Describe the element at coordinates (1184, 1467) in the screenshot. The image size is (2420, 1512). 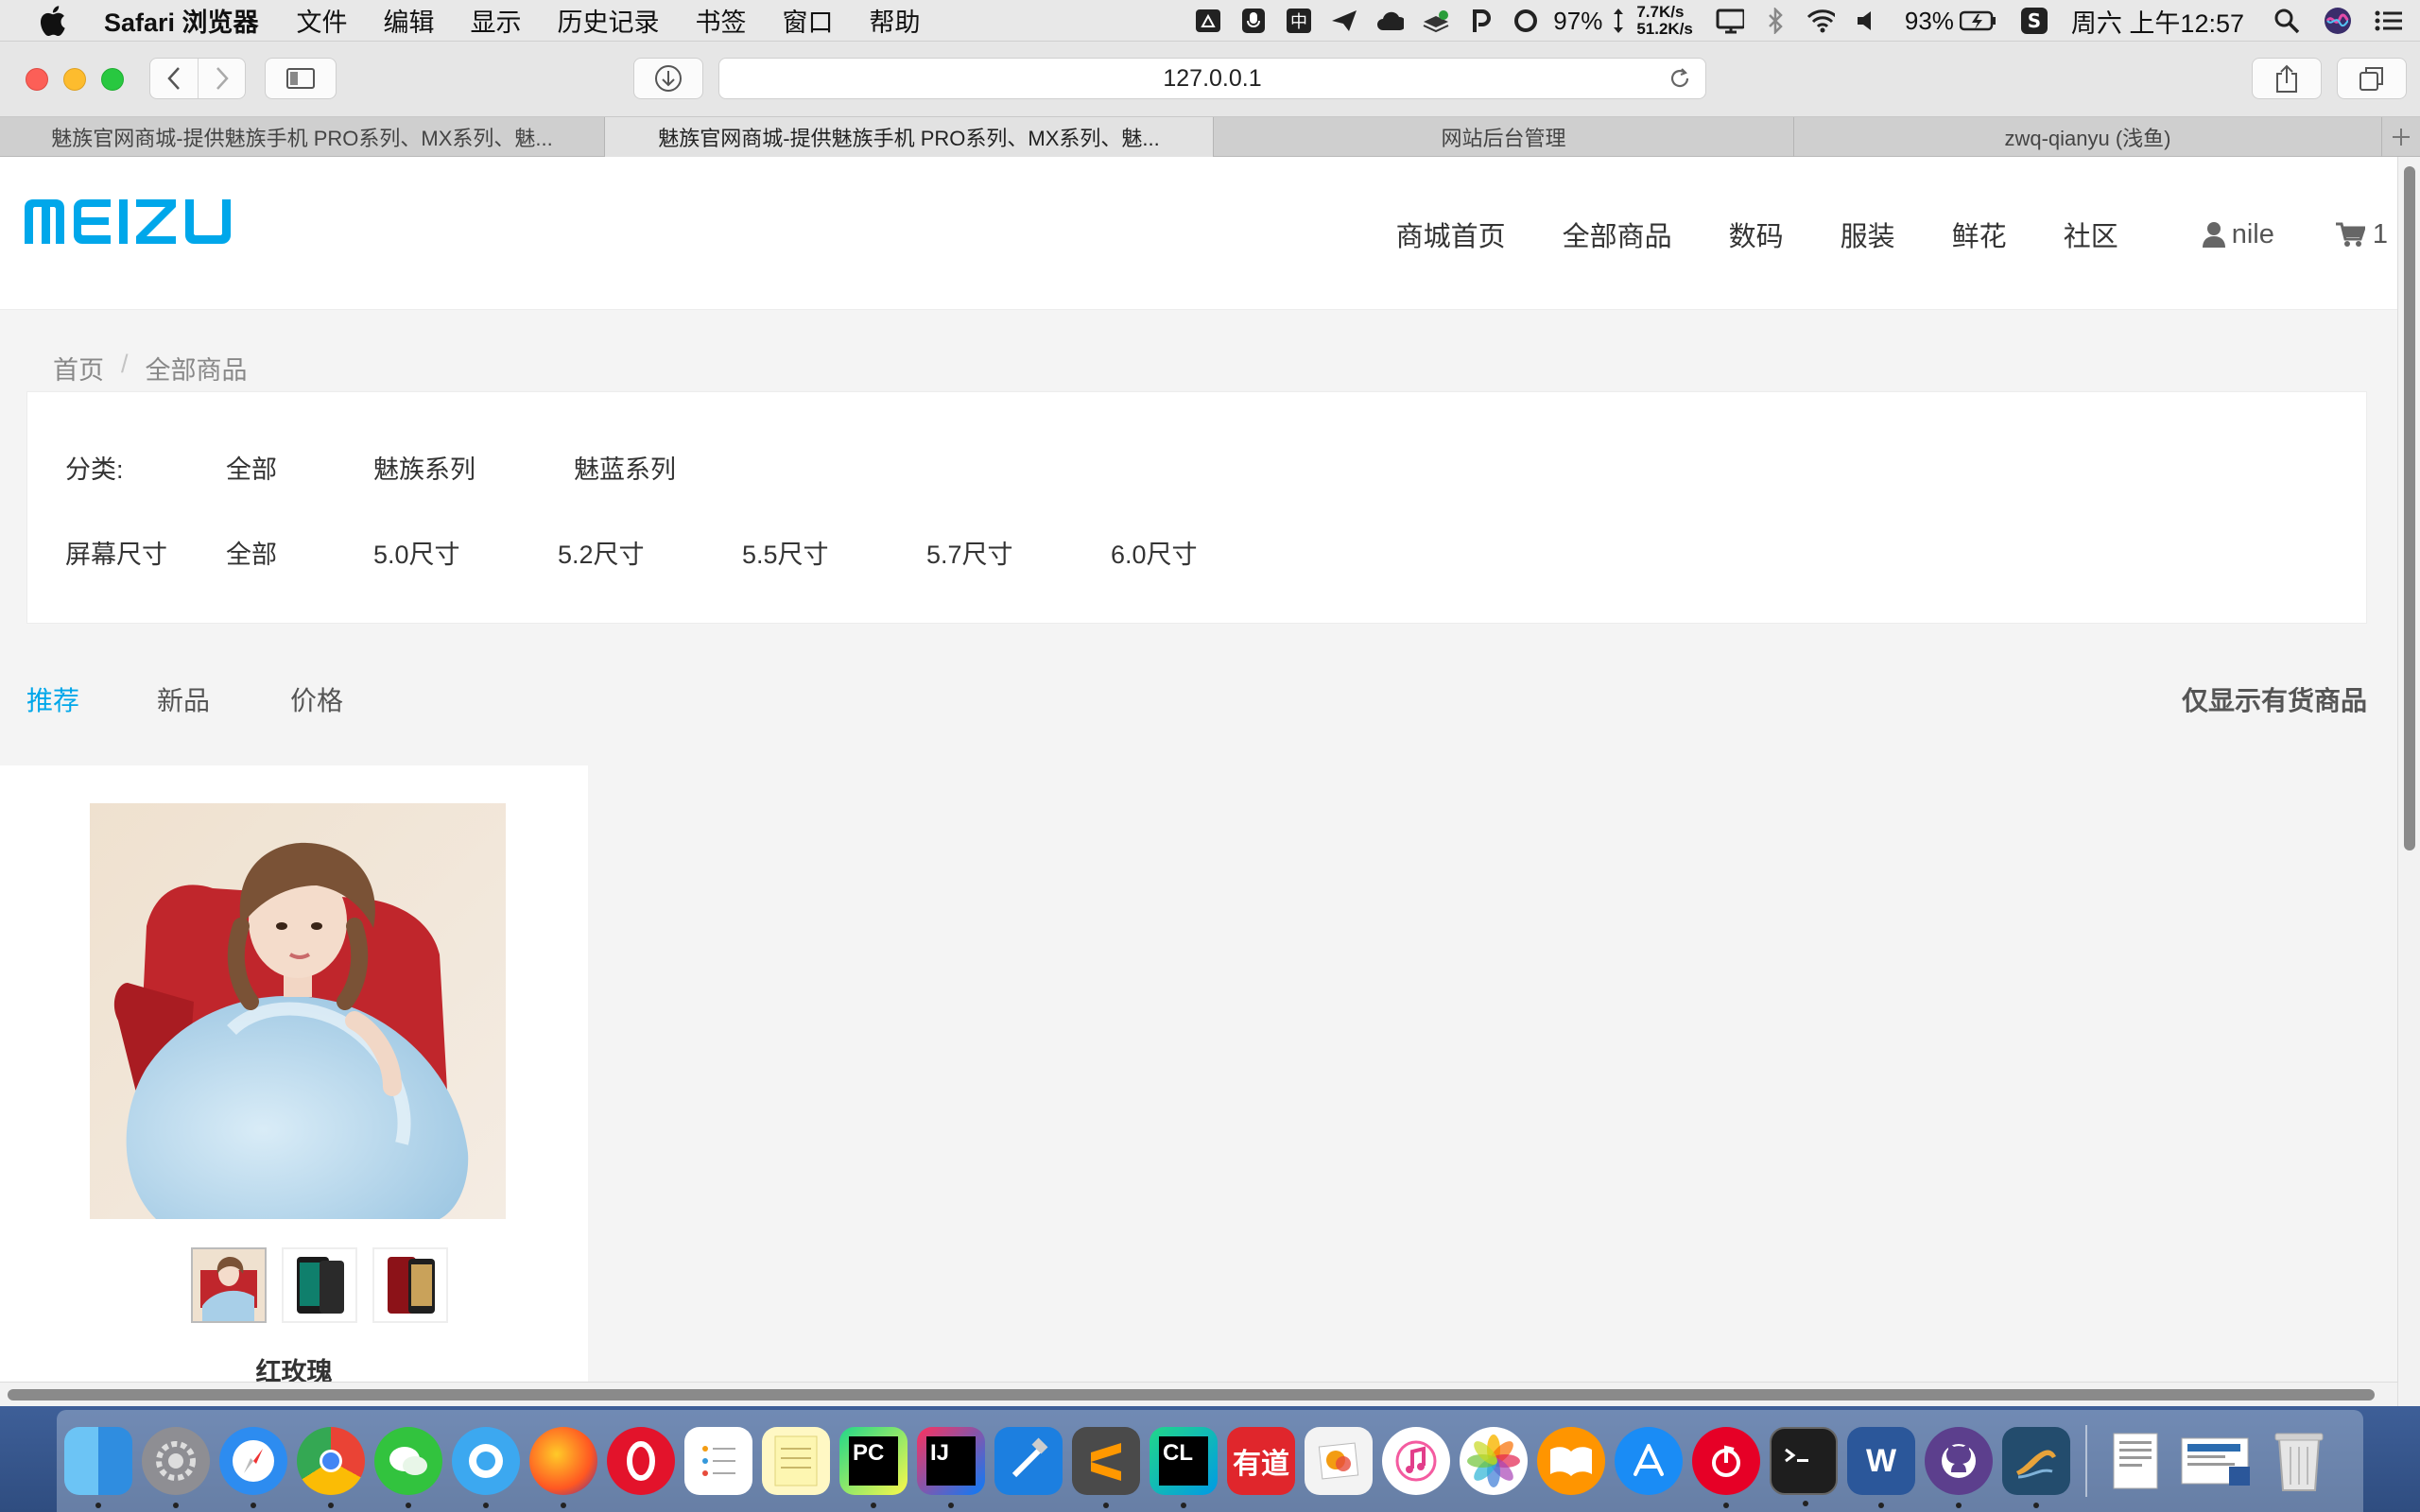
I see `clion-icon: CL` at that location.